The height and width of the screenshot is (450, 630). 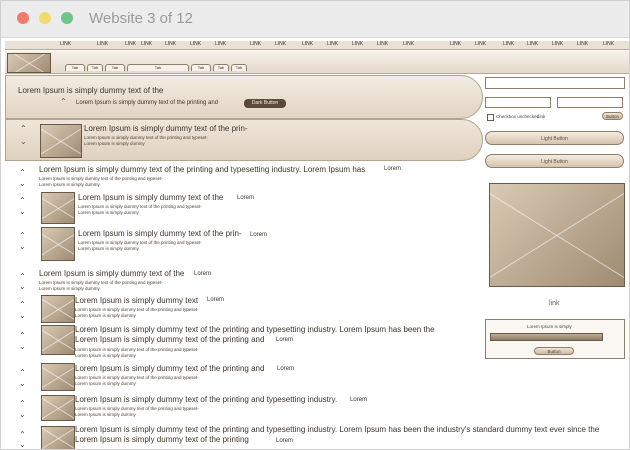 I want to click on checkbox, so click(x=490, y=117).